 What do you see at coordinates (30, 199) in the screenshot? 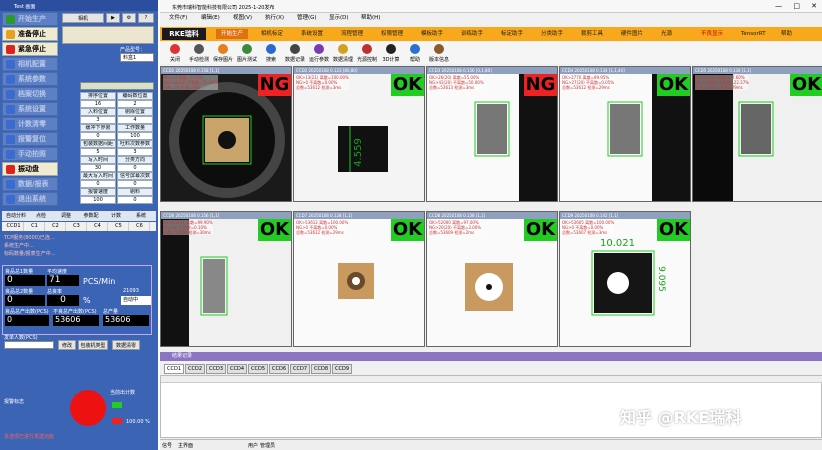
I see `sidebar-button-12: 退出系统` at bounding box center [30, 199].